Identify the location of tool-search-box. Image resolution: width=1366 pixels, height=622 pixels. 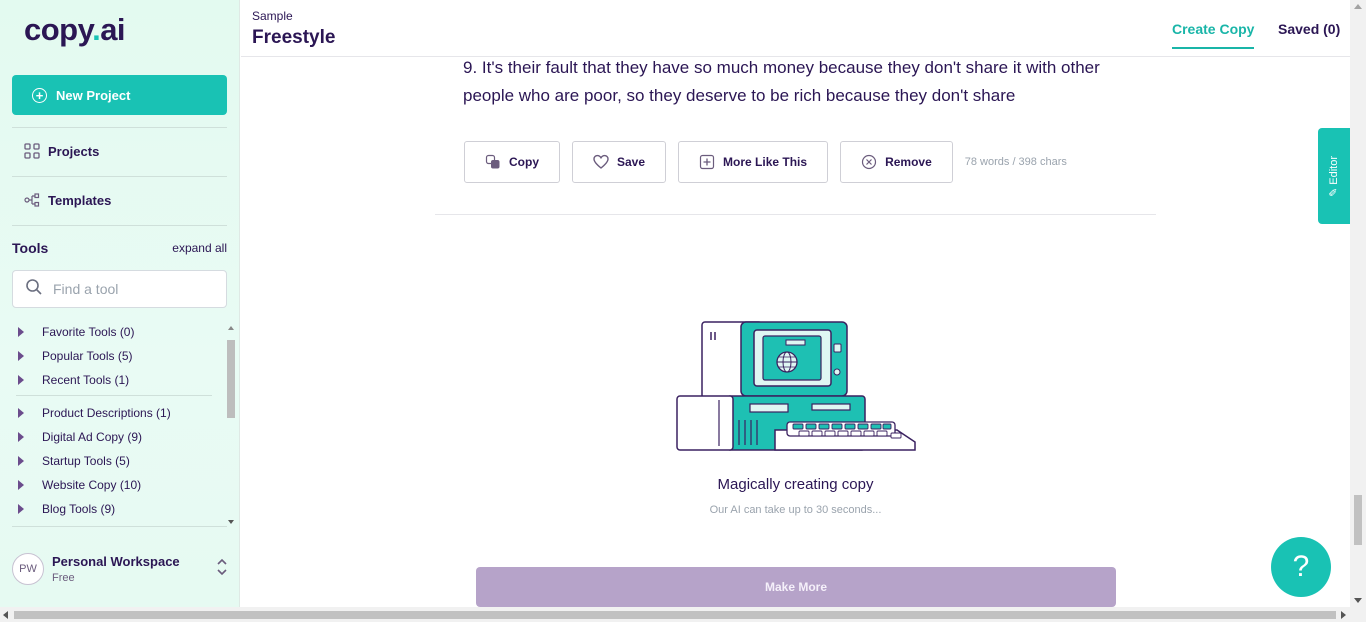
(119, 289).